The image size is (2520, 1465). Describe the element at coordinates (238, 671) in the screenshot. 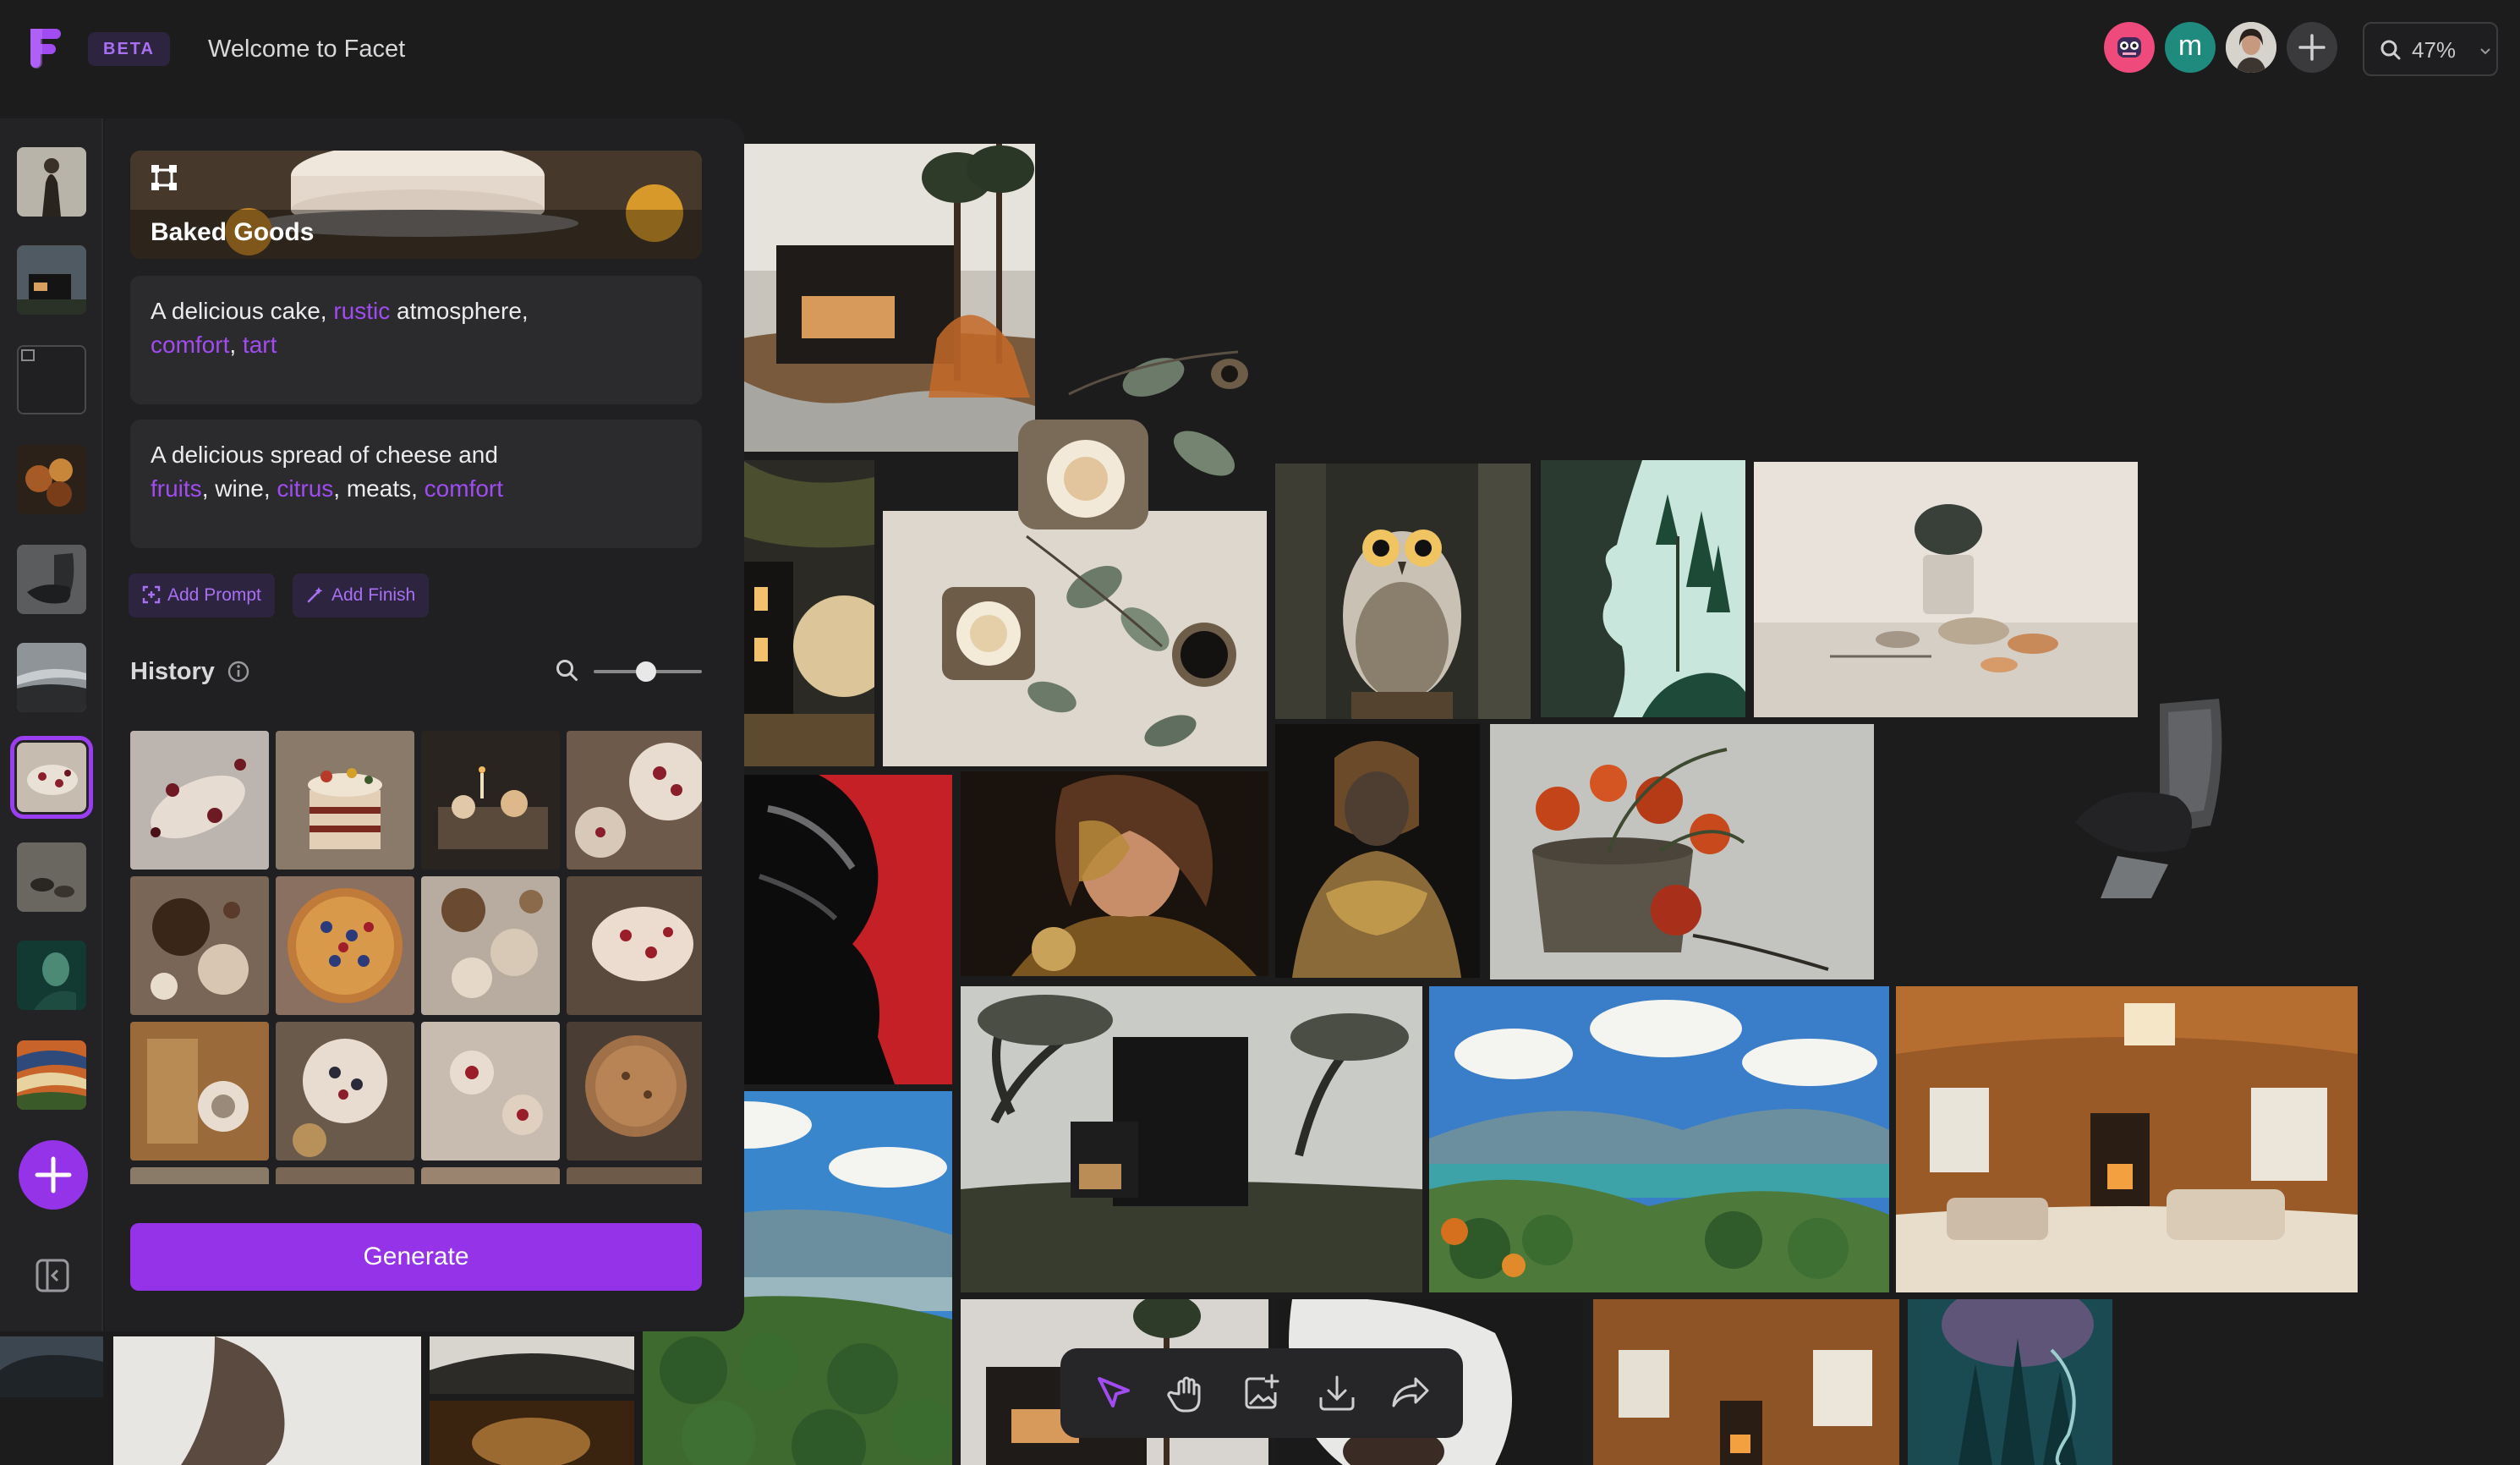

I see `info-icon` at that location.